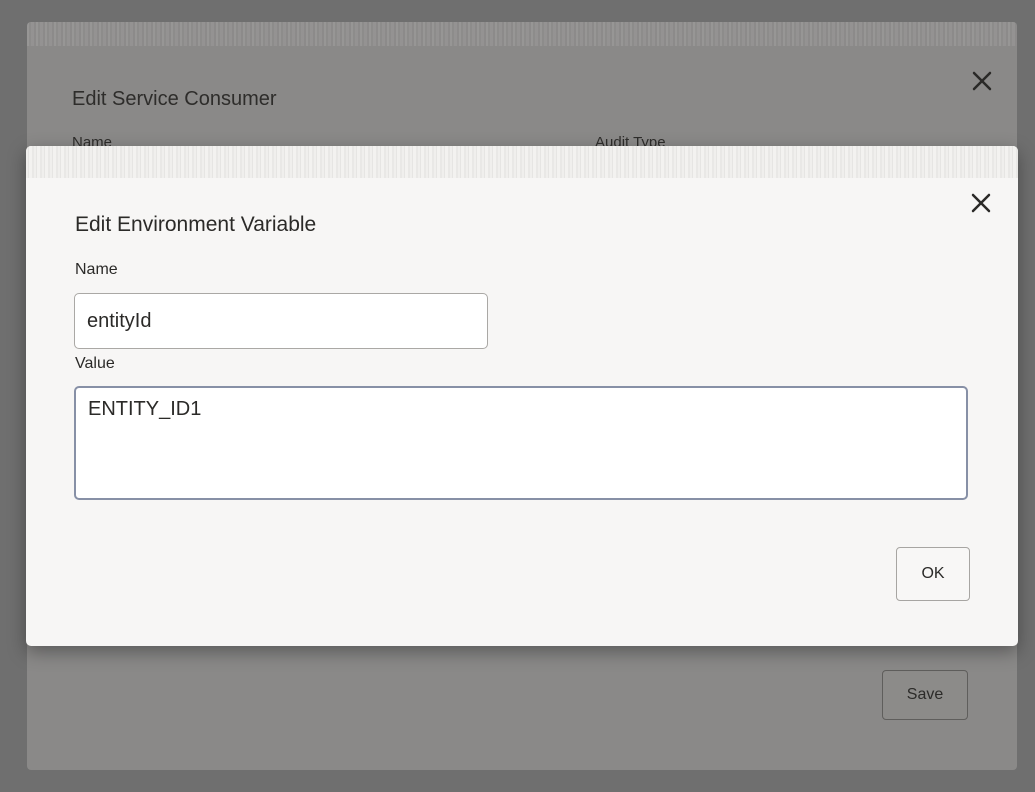 Image resolution: width=1035 pixels, height=792 pixels. I want to click on value-label: Value, so click(95, 363).